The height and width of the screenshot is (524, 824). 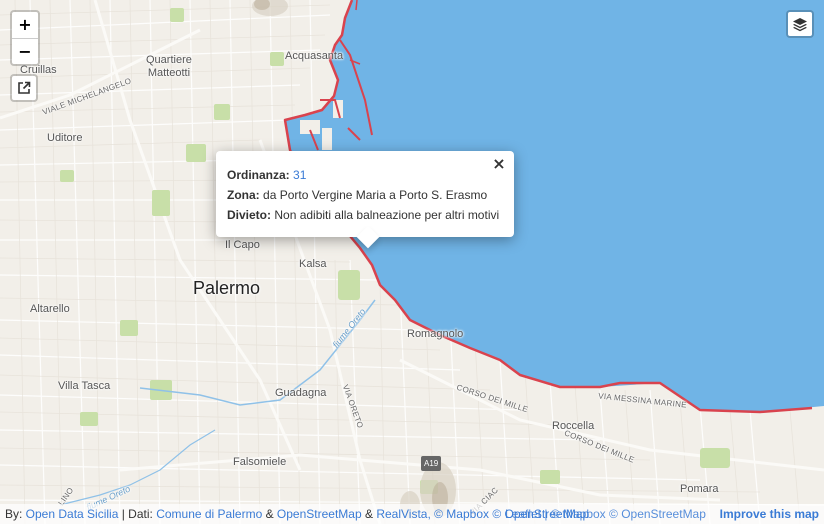 I want to click on layers-button, so click(x=800, y=24).